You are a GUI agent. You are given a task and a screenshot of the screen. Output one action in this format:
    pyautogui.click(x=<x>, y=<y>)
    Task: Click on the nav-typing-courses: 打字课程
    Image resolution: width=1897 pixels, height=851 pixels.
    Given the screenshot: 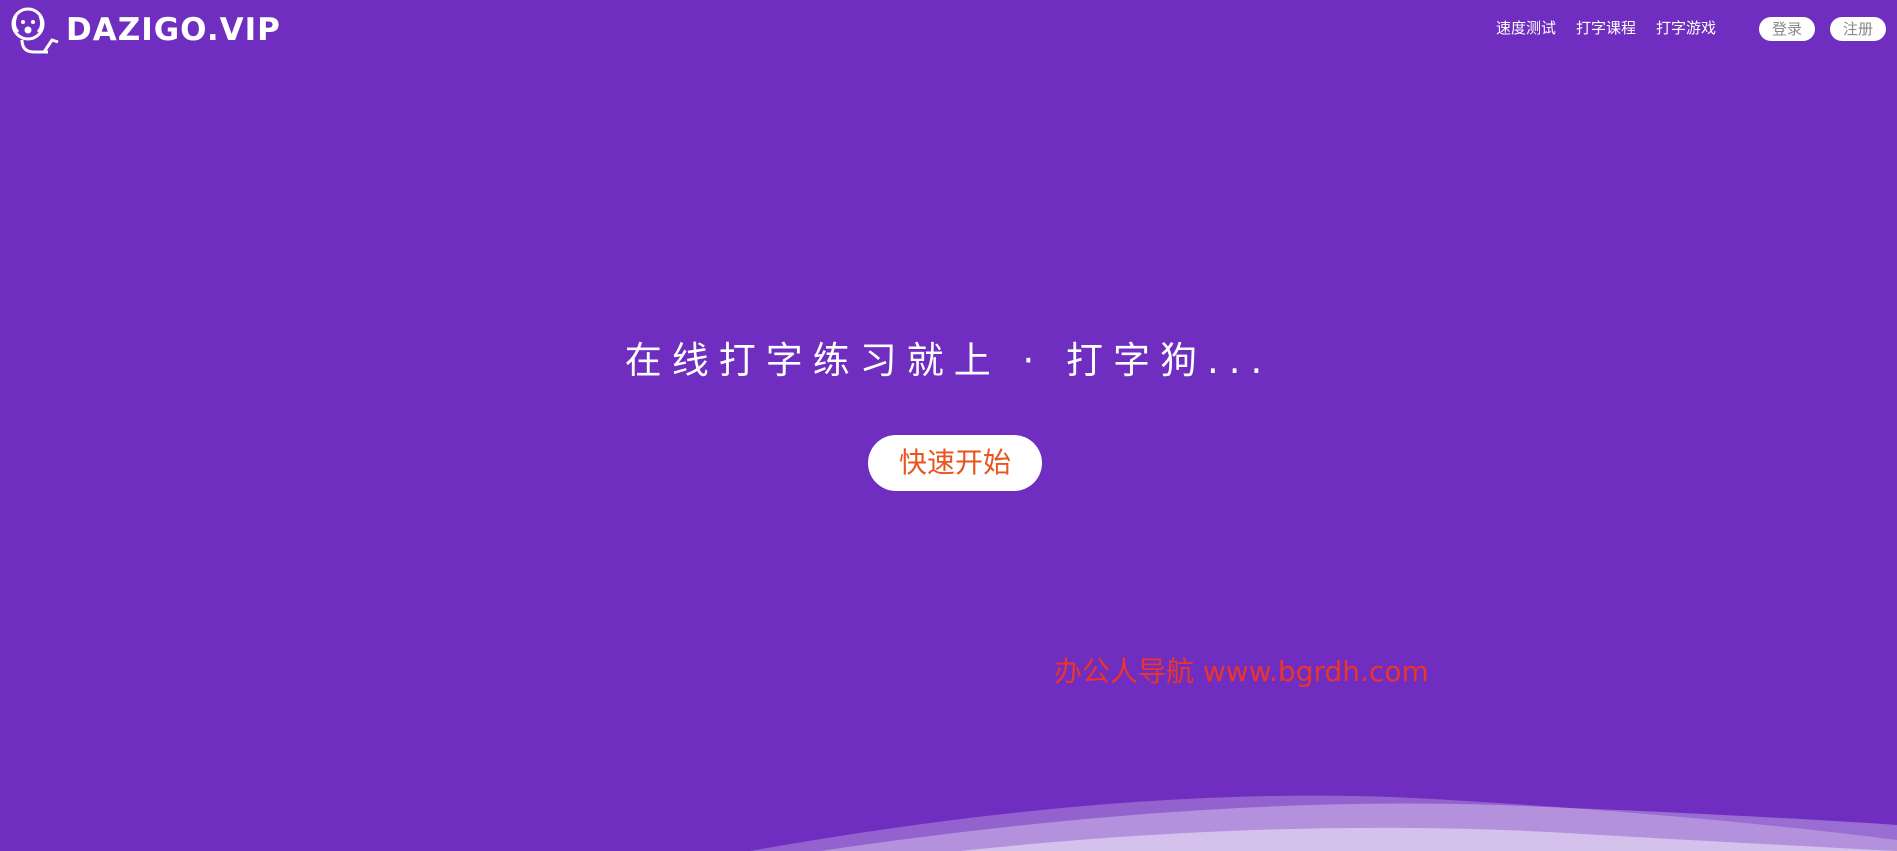 What is the action you would take?
    pyautogui.click(x=1606, y=27)
    